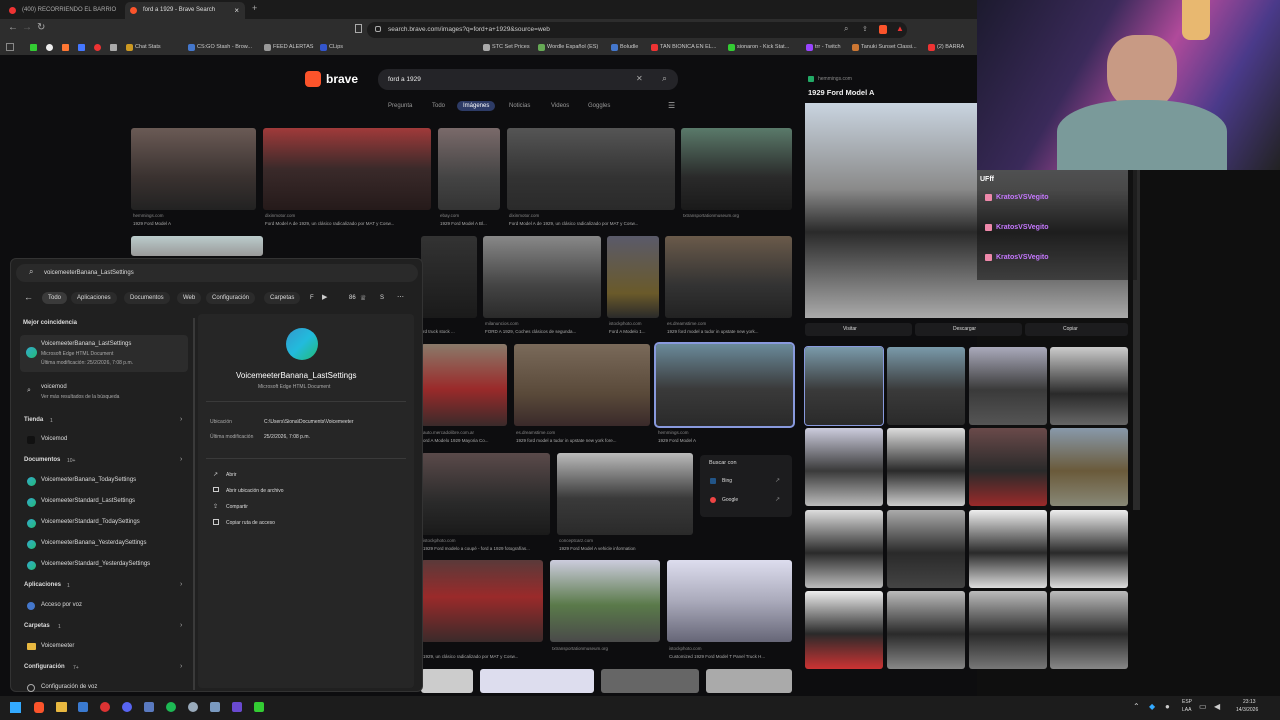  I want to click on microphone-icon: ●, so click(1167, 706).